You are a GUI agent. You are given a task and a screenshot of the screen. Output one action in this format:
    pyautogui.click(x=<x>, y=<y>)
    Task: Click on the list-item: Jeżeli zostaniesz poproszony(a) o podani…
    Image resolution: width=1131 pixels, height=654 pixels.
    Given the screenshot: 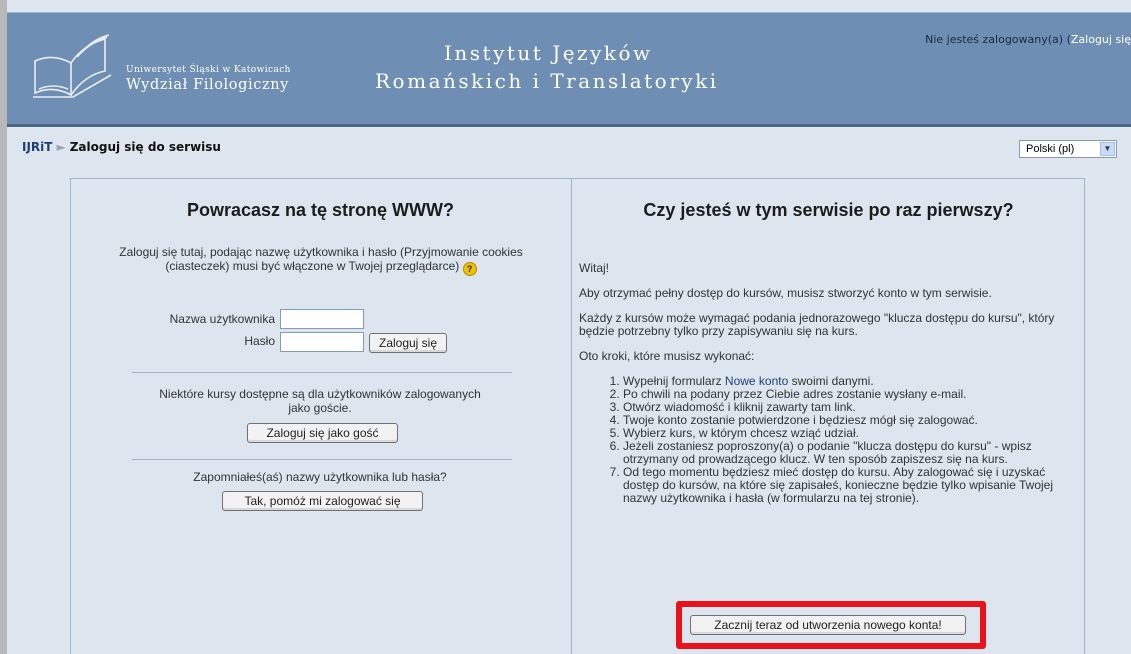 What is the action you would take?
    pyautogui.click(x=851, y=453)
    